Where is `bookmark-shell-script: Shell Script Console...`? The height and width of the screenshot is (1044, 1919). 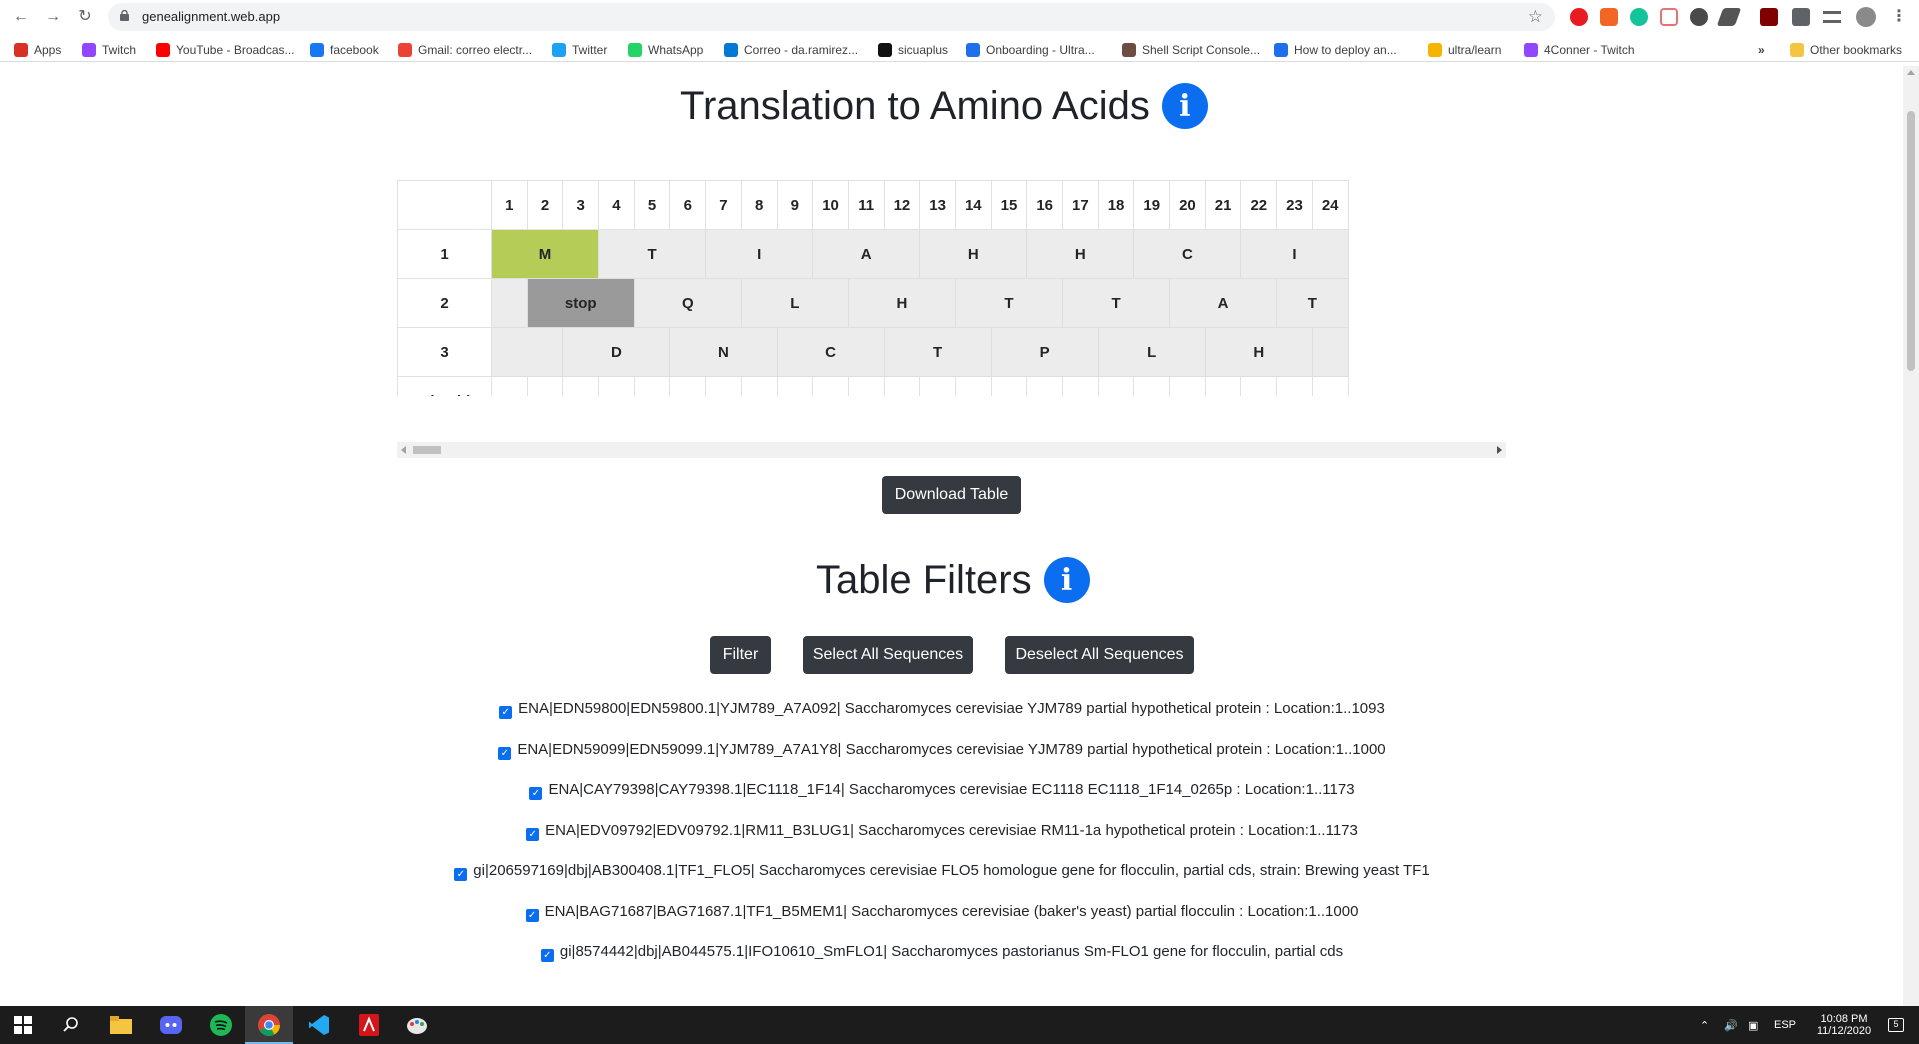
bookmark-shell-script: Shell Script Console... is located at coordinates (1191, 50).